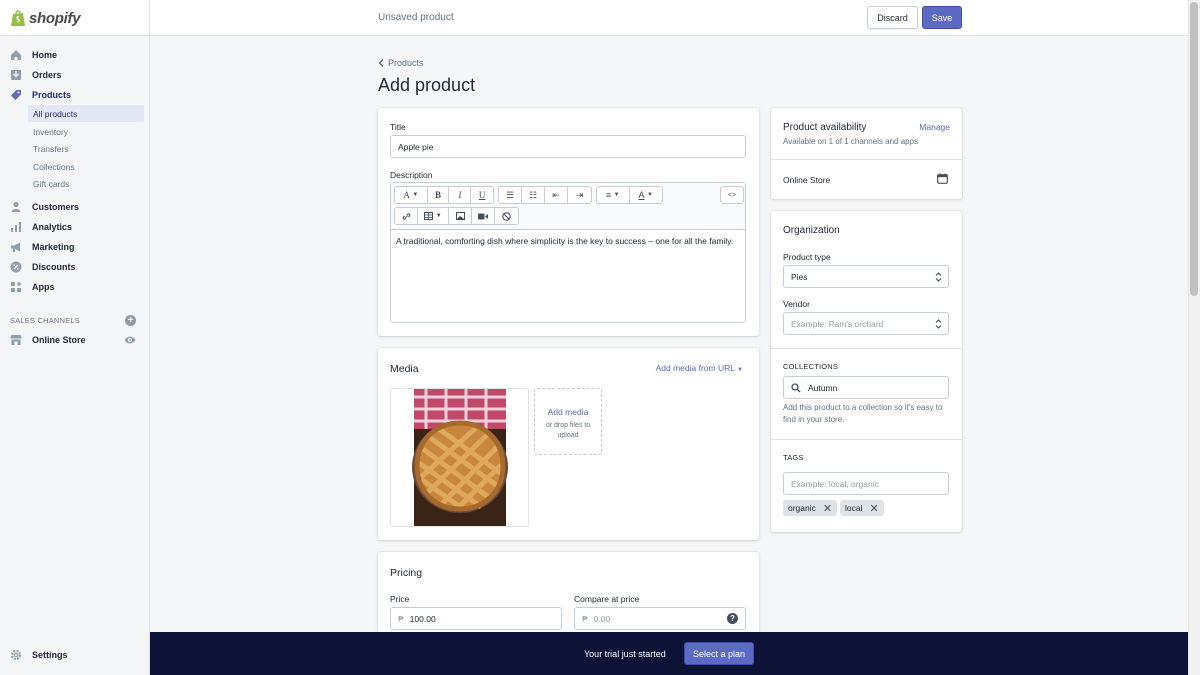 Image resolution: width=1200 pixels, height=675 pixels. Describe the element at coordinates (460, 216) in the screenshot. I see `image-icon` at that location.